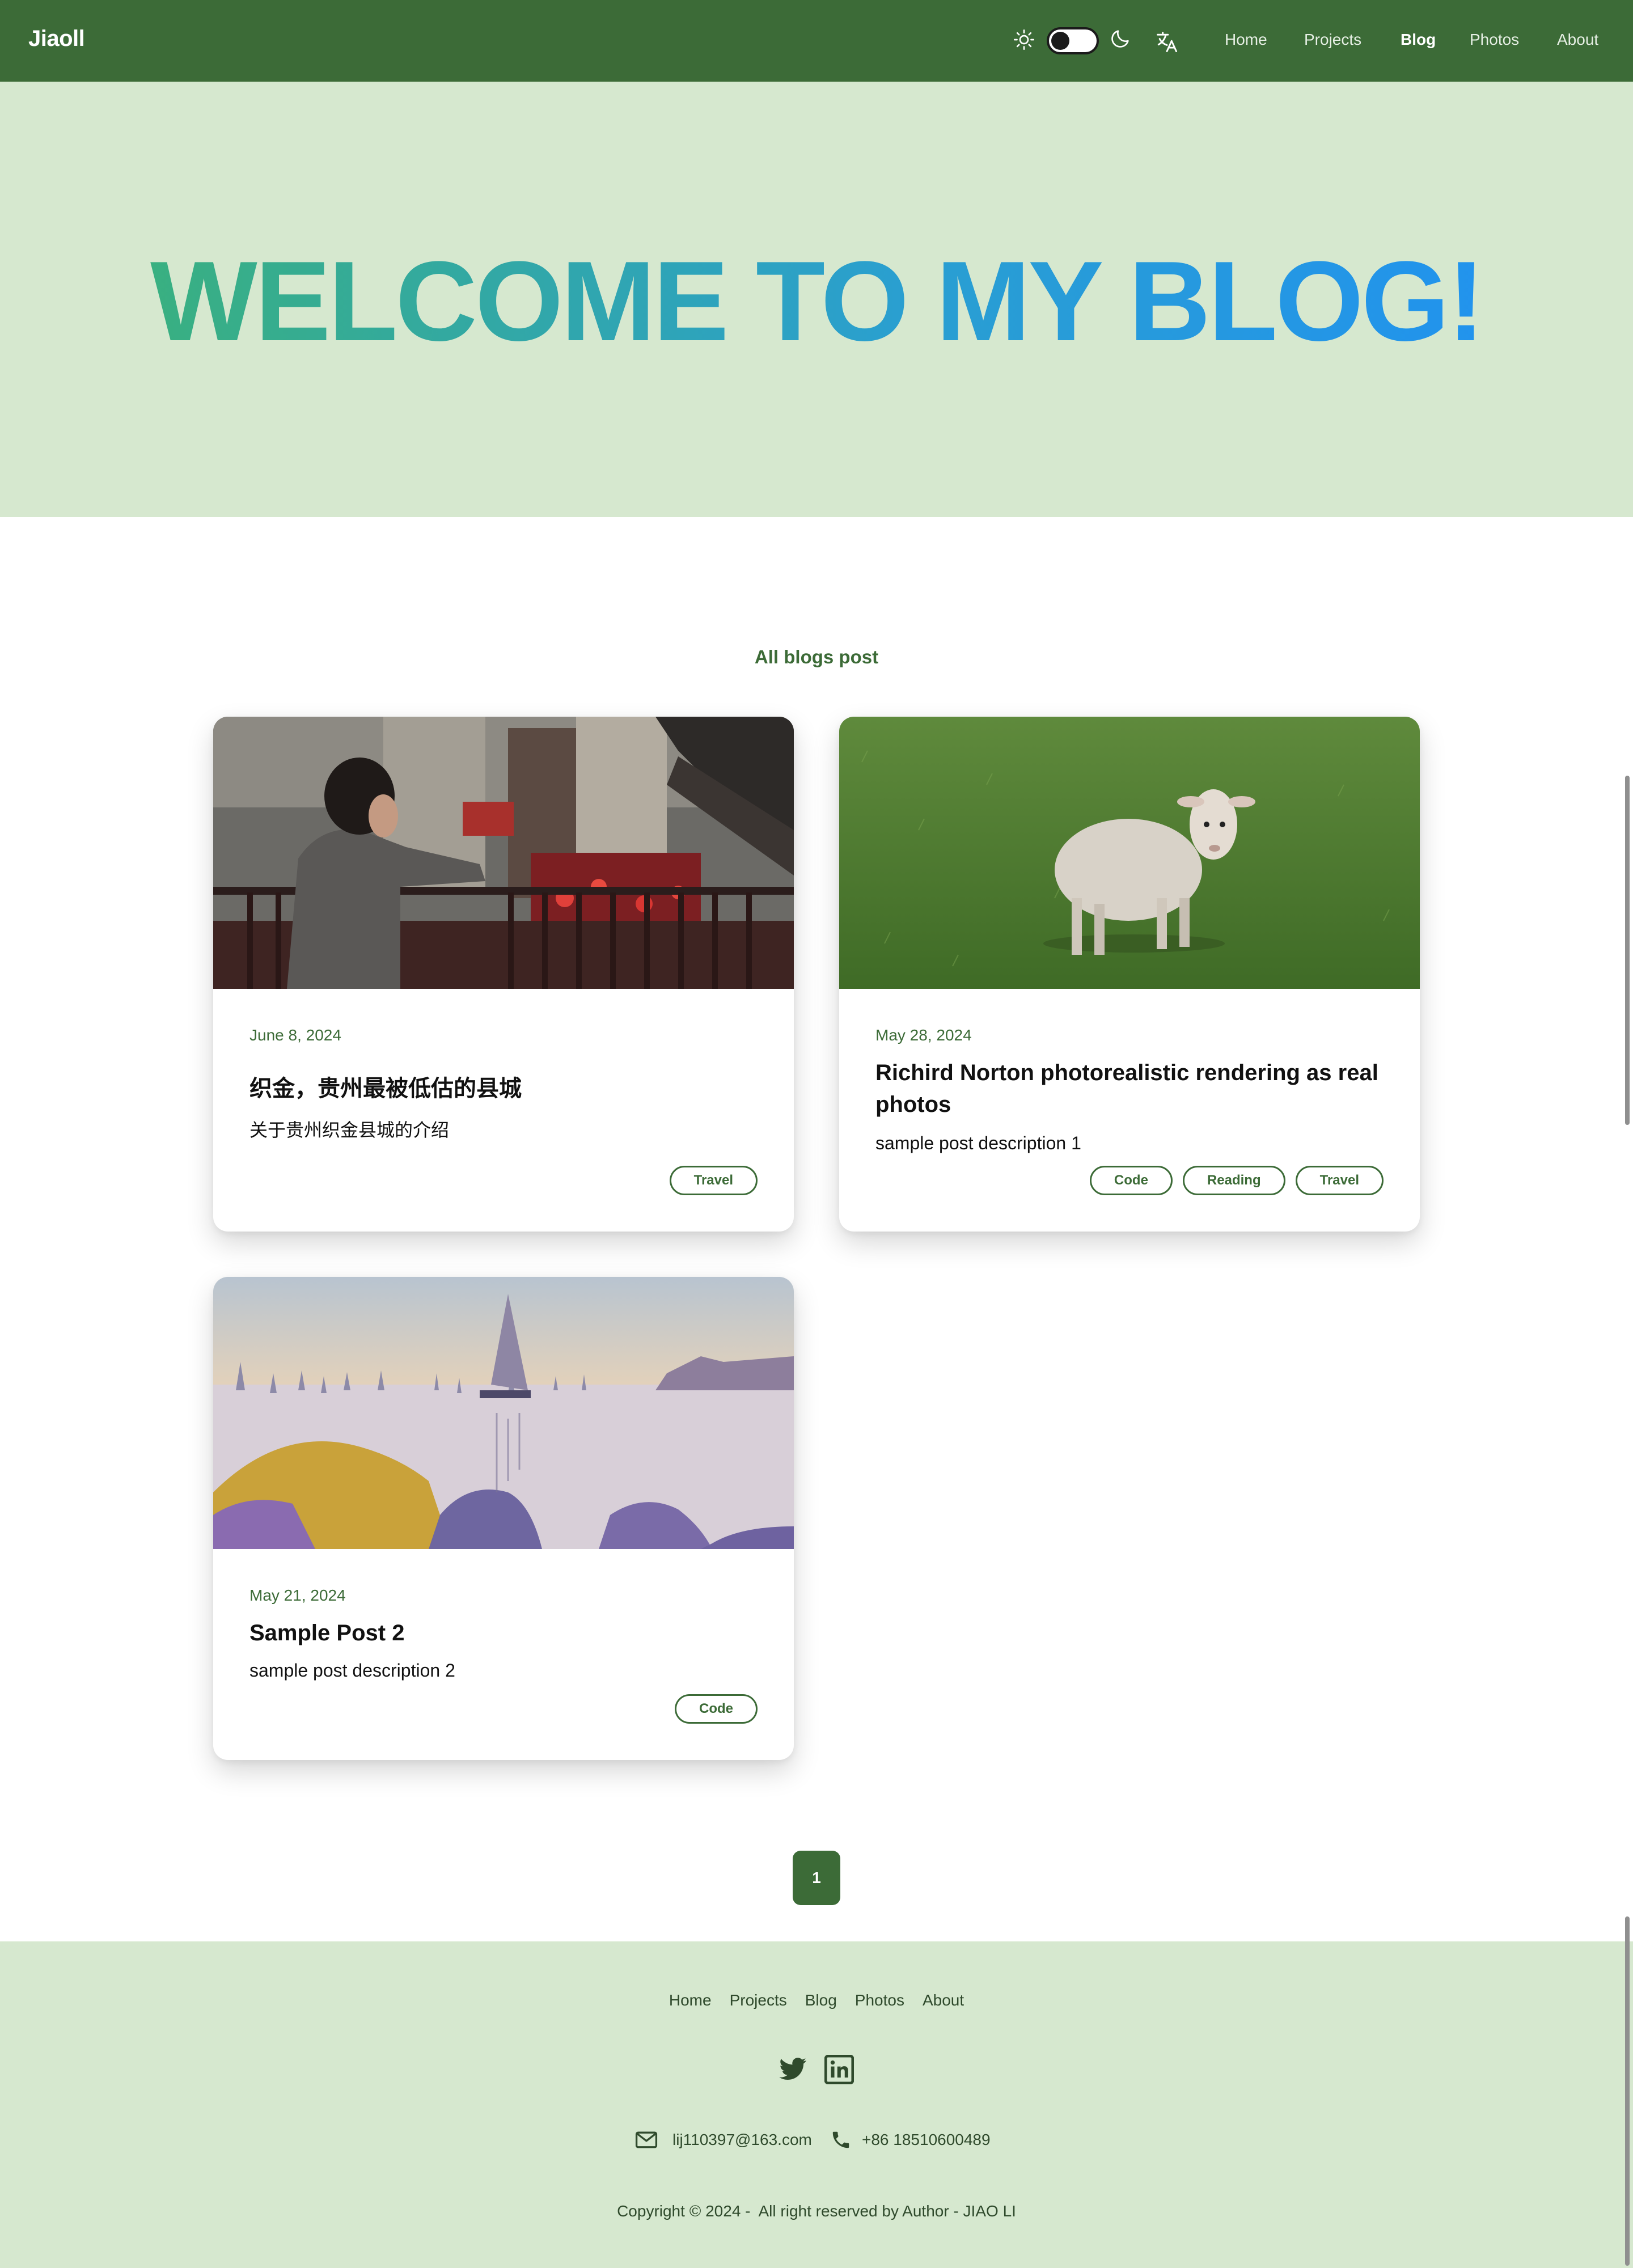  What do you see at coordinates (505, 1089) in the screenshot?
I see `post-title: 织金，贵州最被低估的县城` at bounding box center [505, 1089].